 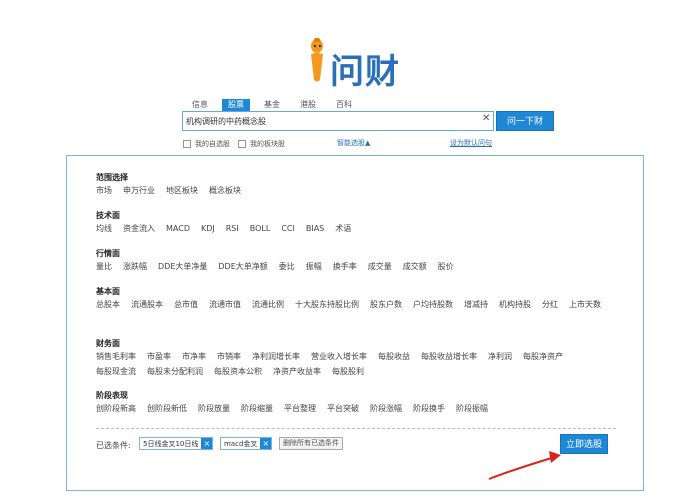 What do you see at coordinates (182, 266) in the screenshot?
I see `filter-item: DDE大单净量` at bounding box center [182, 266].